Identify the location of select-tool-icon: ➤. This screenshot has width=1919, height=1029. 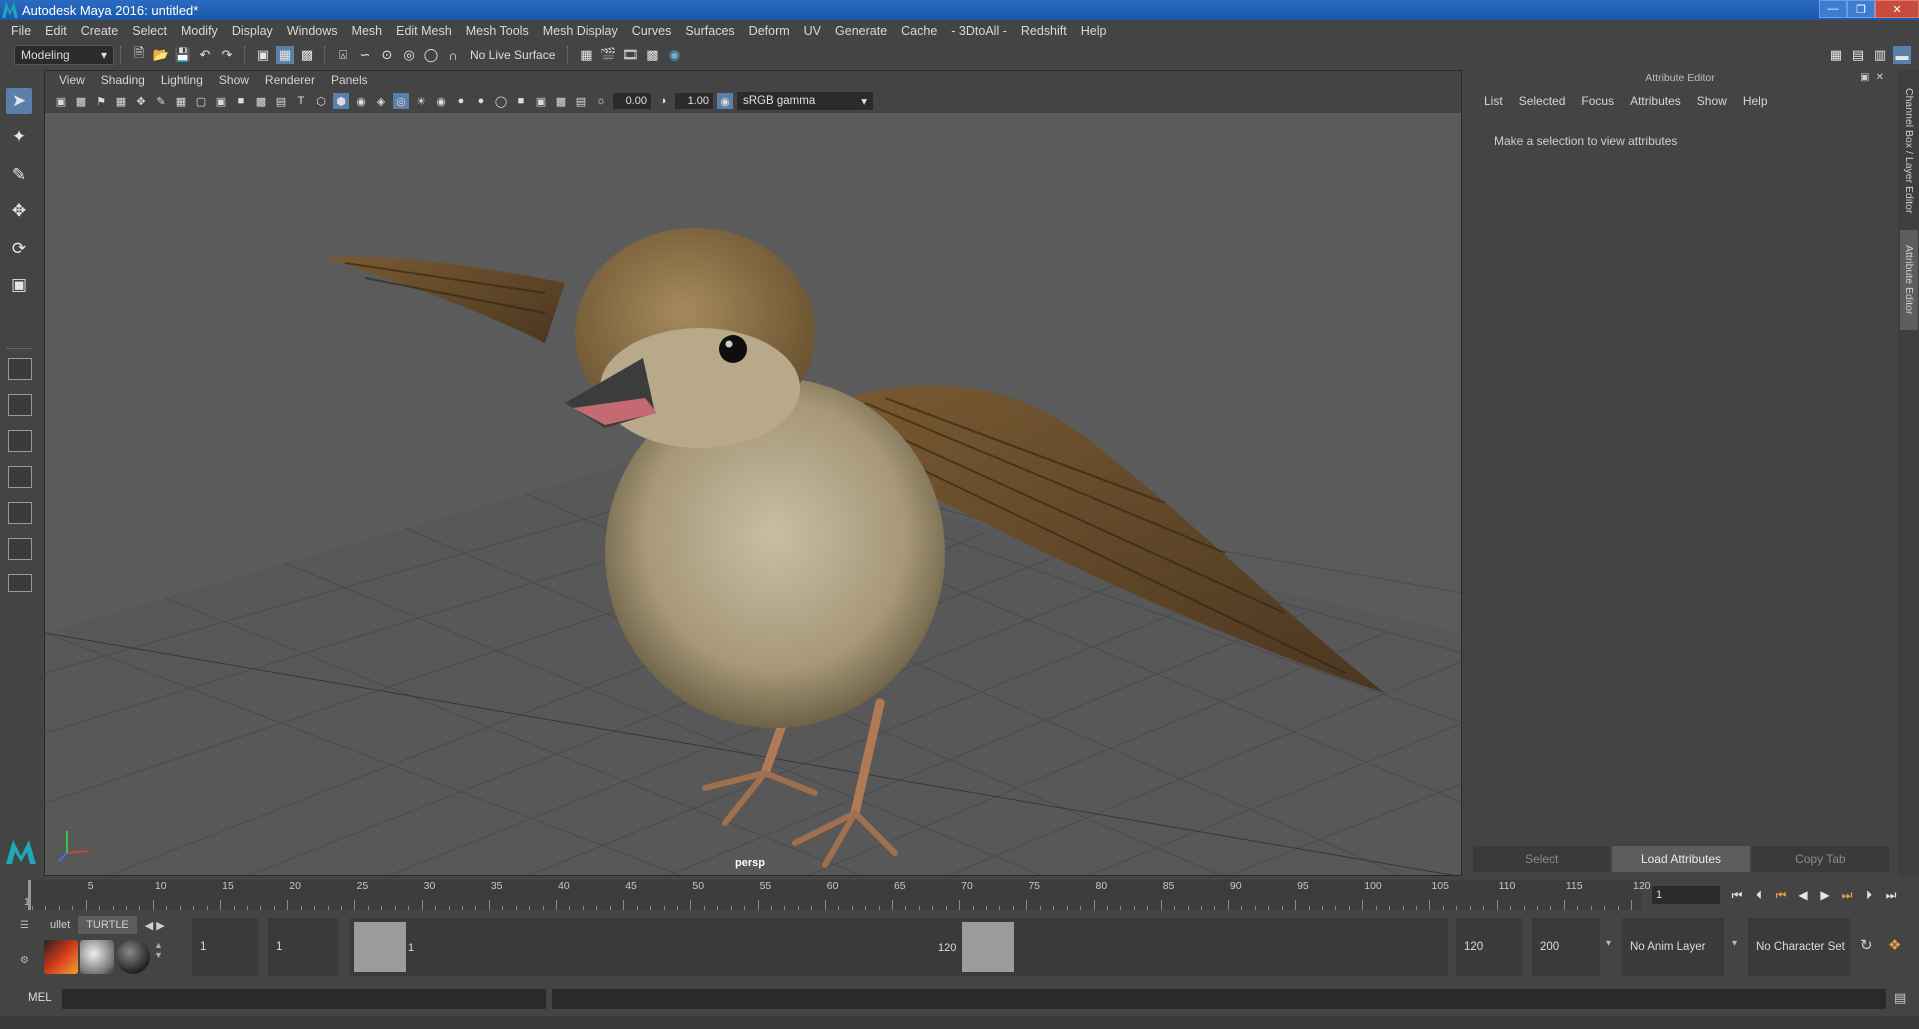
(19, 101).